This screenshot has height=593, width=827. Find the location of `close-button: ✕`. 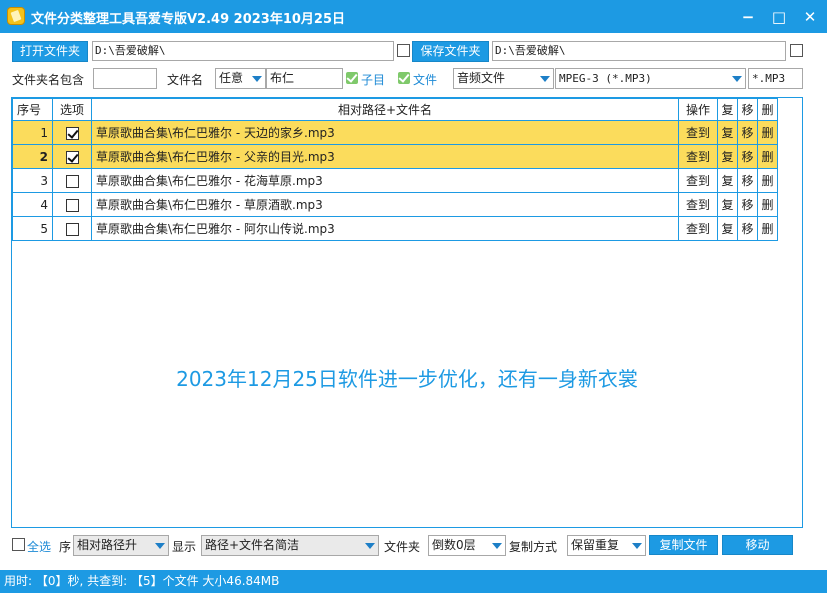

close-button: ✕ is located at coordinates (810, 17).